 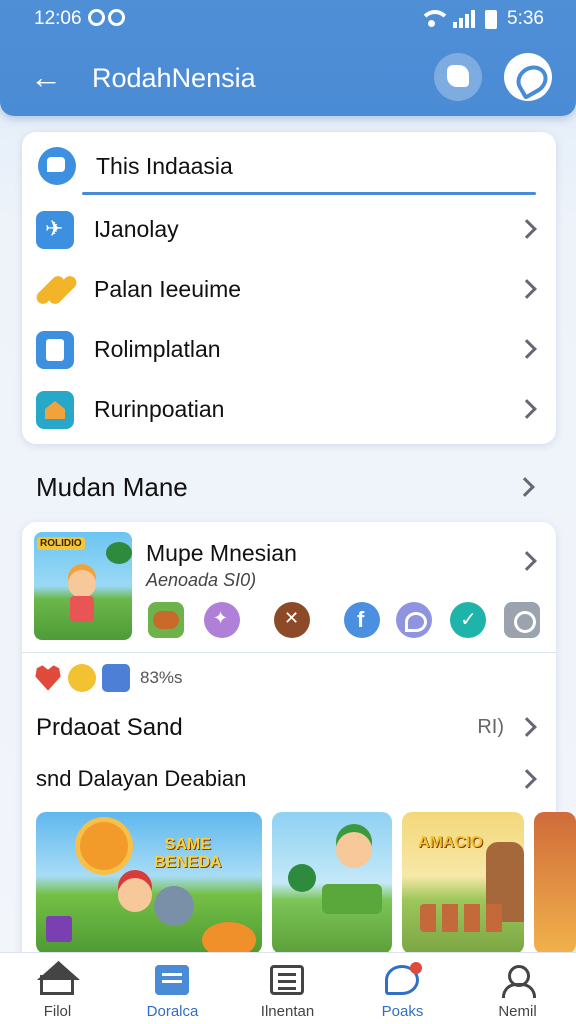 What do you see at coordinates (222, 620) in the screenshot?
I see `star-icon` at bounding box center [222, 620].